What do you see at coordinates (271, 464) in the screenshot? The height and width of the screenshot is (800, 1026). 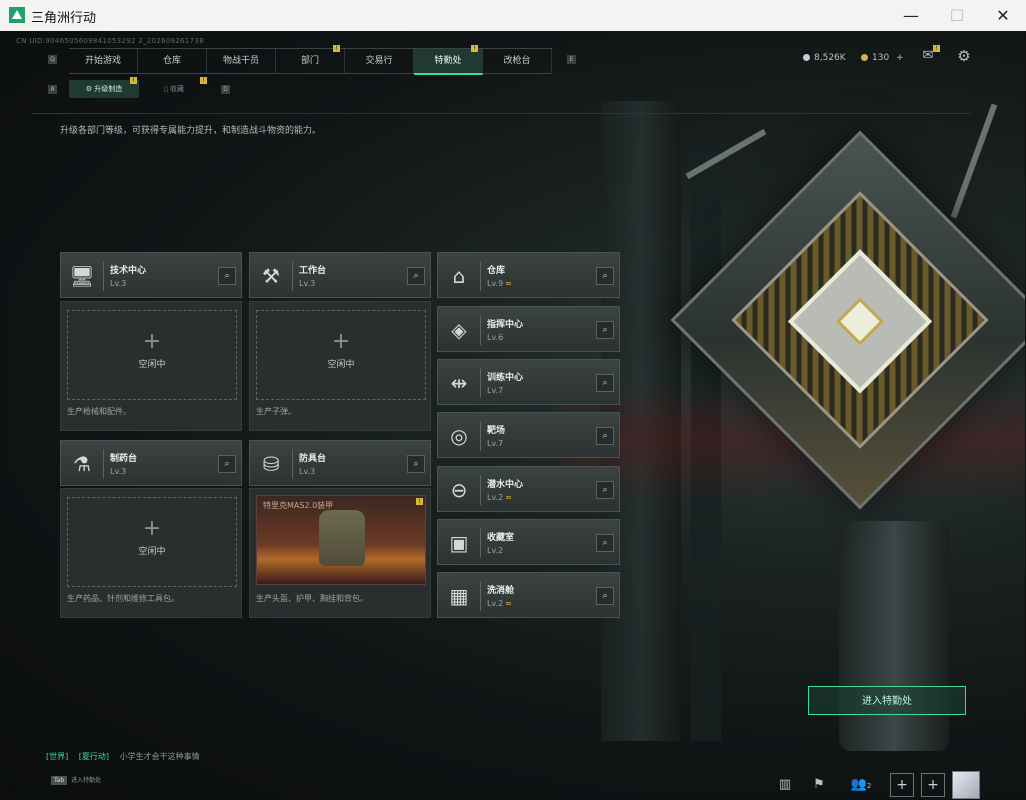 I see `armor-icon: ⛁` at bounding box center [271, 464].